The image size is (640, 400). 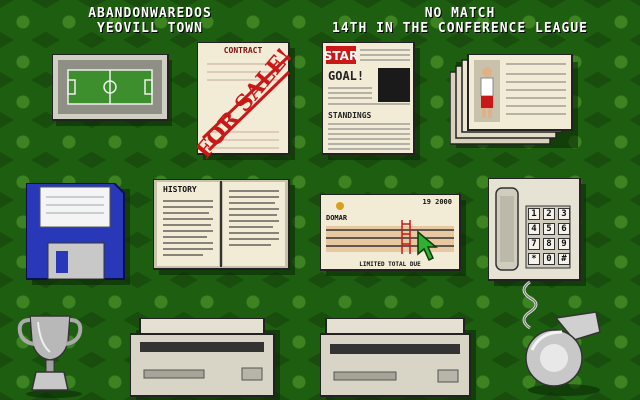 What do you see at coordinates (350, 115) in the screenshot?
I see `standings-label: STANDINGS` at bounding box center [350, 115].